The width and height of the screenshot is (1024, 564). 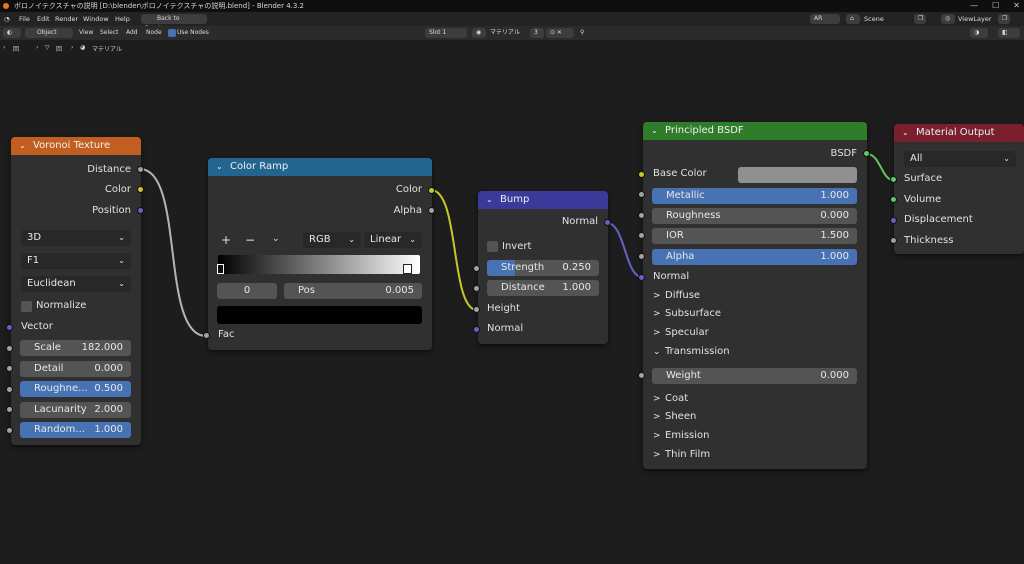 I want to click on invert-checkbox, so click(x=492, y=246).